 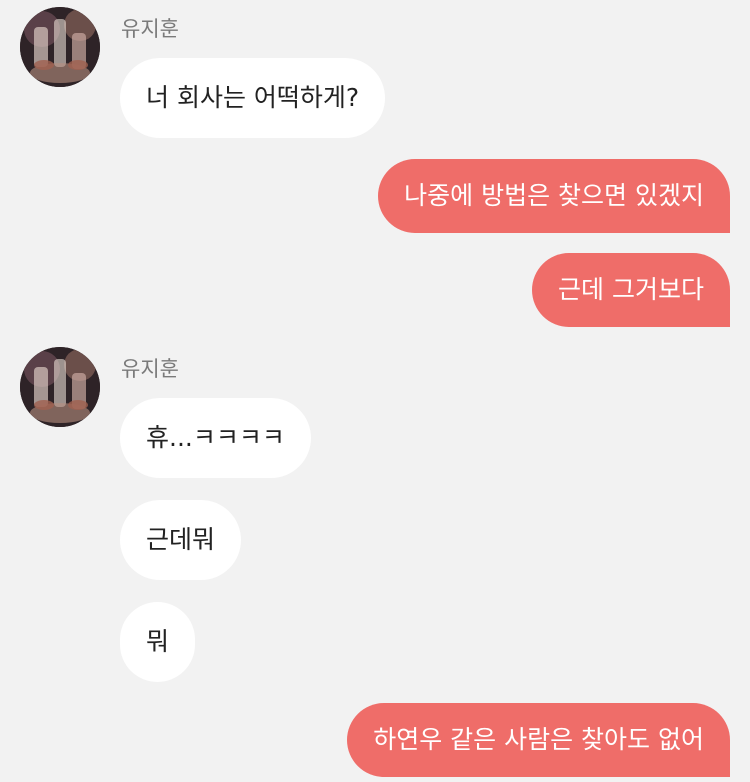 What do you see at coordinates (554, 196) in the screenshot?
I see `outgoing-message-bubble: 나중에 방법은 찾으면 있겠지` at bounding box center [554, 196].